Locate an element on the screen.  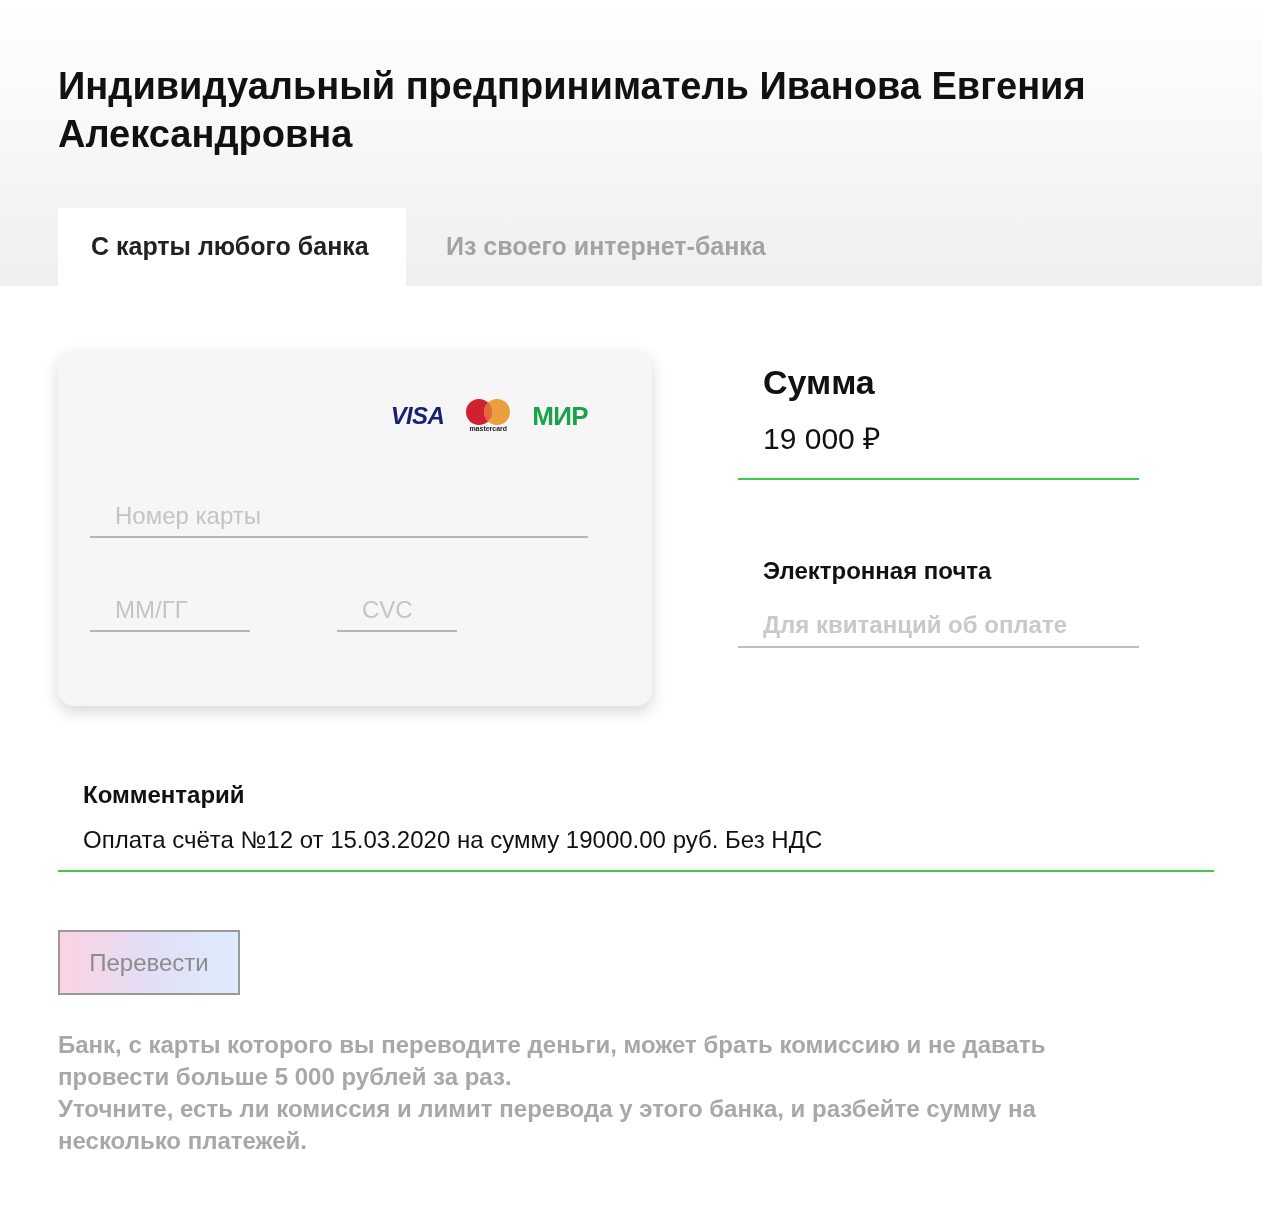
mir-logo: МИР is located at coordinates (560, 416).